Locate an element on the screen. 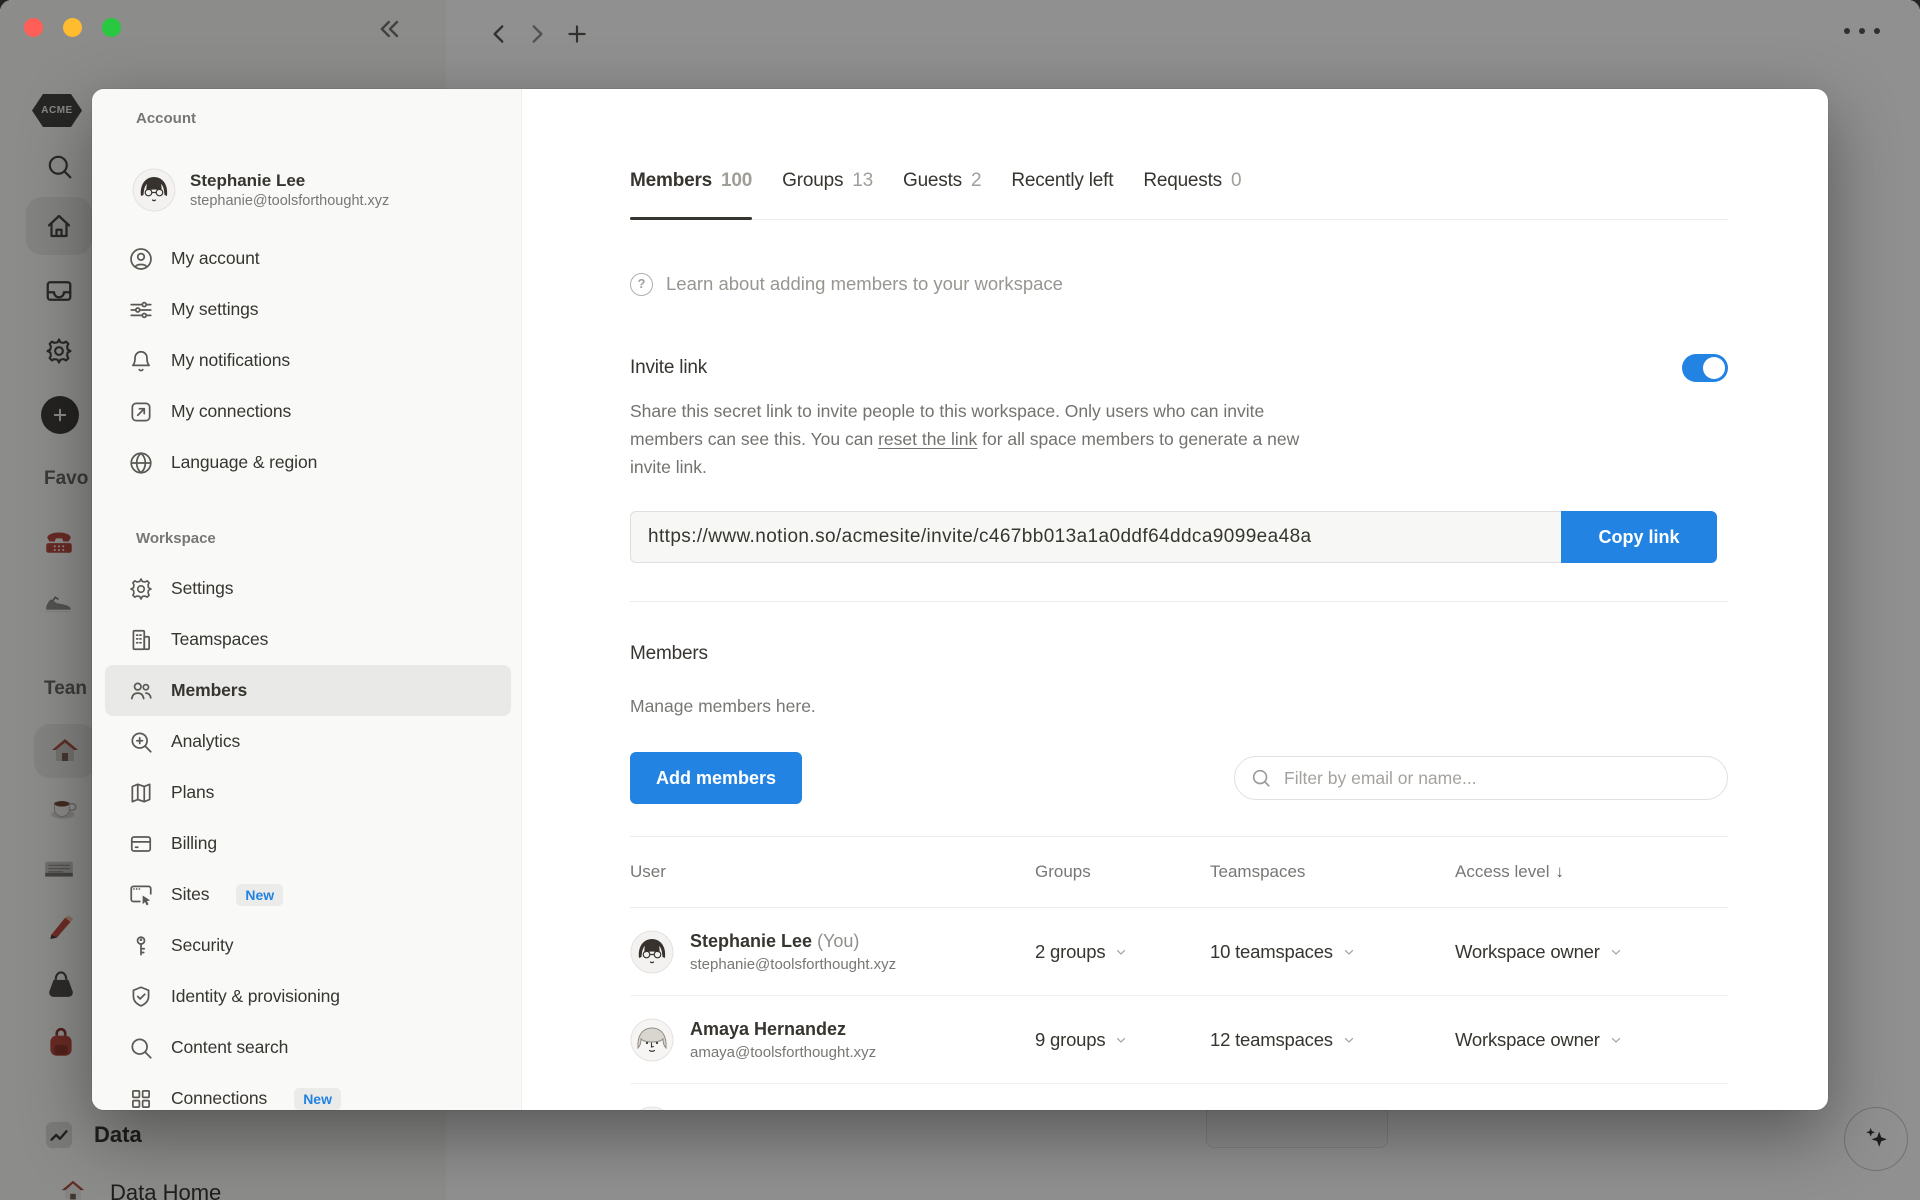 The image size is (1920, 1200). groups-dropdown: 9 groups is located at coordinates (1122, 1040).